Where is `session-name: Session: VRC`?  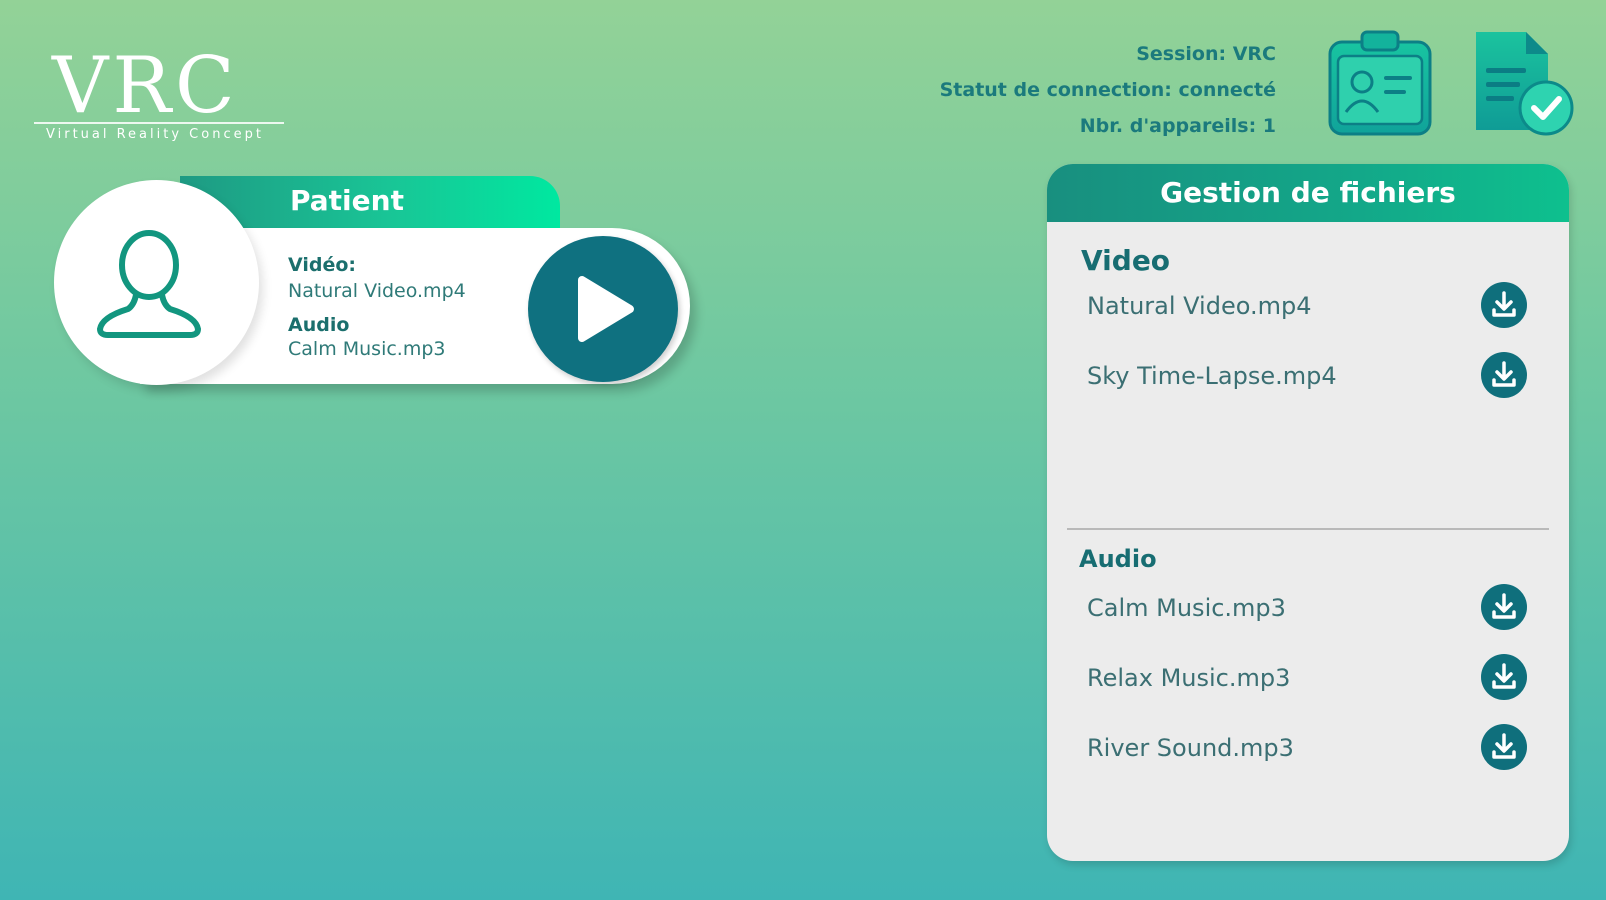 session-name: Session: VRC is located at coordinates (1206, 54).